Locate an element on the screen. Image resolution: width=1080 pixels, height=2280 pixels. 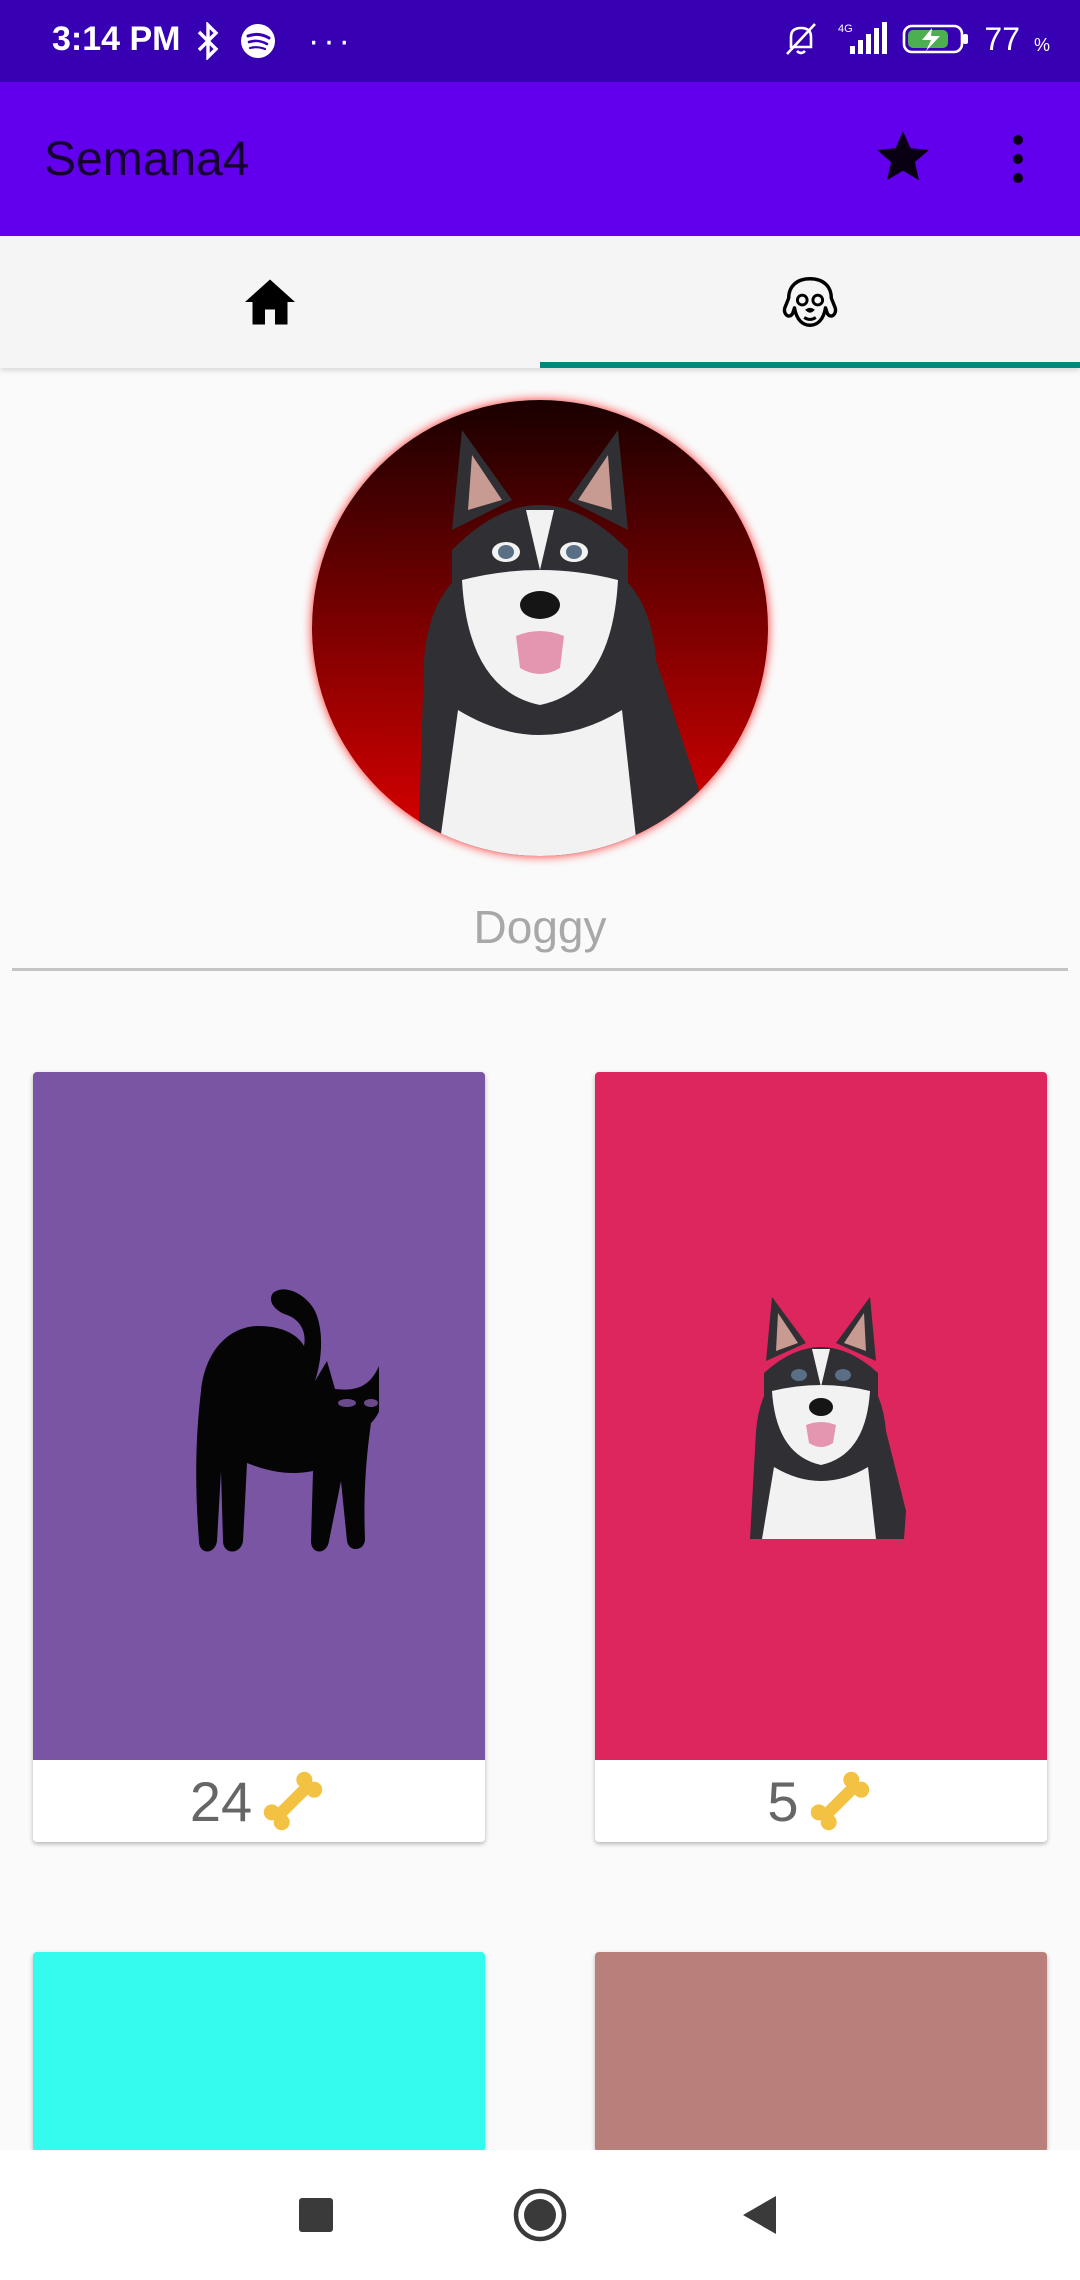
notifications-muted-icon is located at coordinates (801, 39).